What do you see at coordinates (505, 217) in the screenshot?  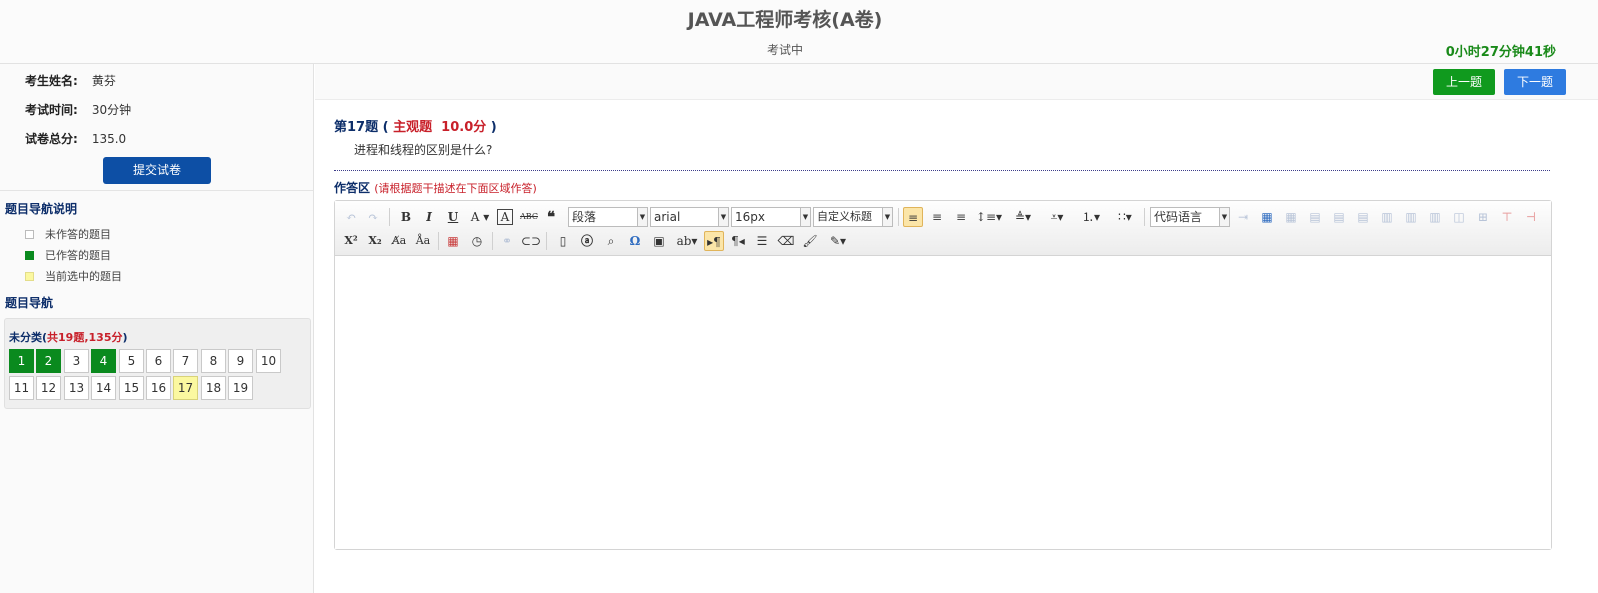 I see `font-border-icon: A` at bounding box center [505, 217].